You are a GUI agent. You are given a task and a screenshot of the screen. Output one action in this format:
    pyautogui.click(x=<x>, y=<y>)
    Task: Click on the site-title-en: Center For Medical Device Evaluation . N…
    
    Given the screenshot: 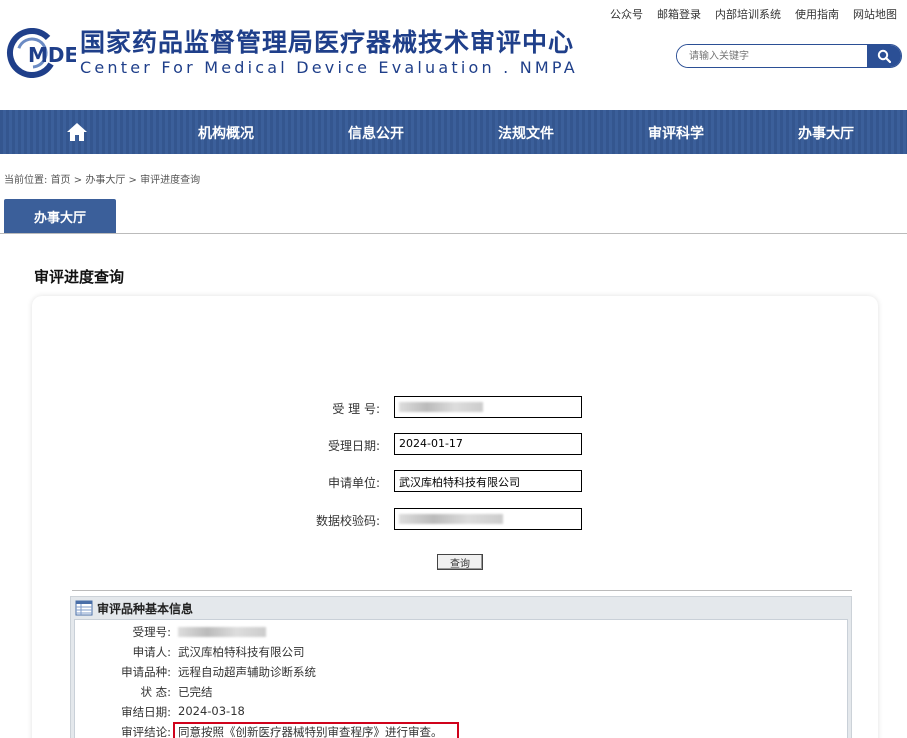 What is the action you would take?
    pyautogui.click(x=329, y=67)
    